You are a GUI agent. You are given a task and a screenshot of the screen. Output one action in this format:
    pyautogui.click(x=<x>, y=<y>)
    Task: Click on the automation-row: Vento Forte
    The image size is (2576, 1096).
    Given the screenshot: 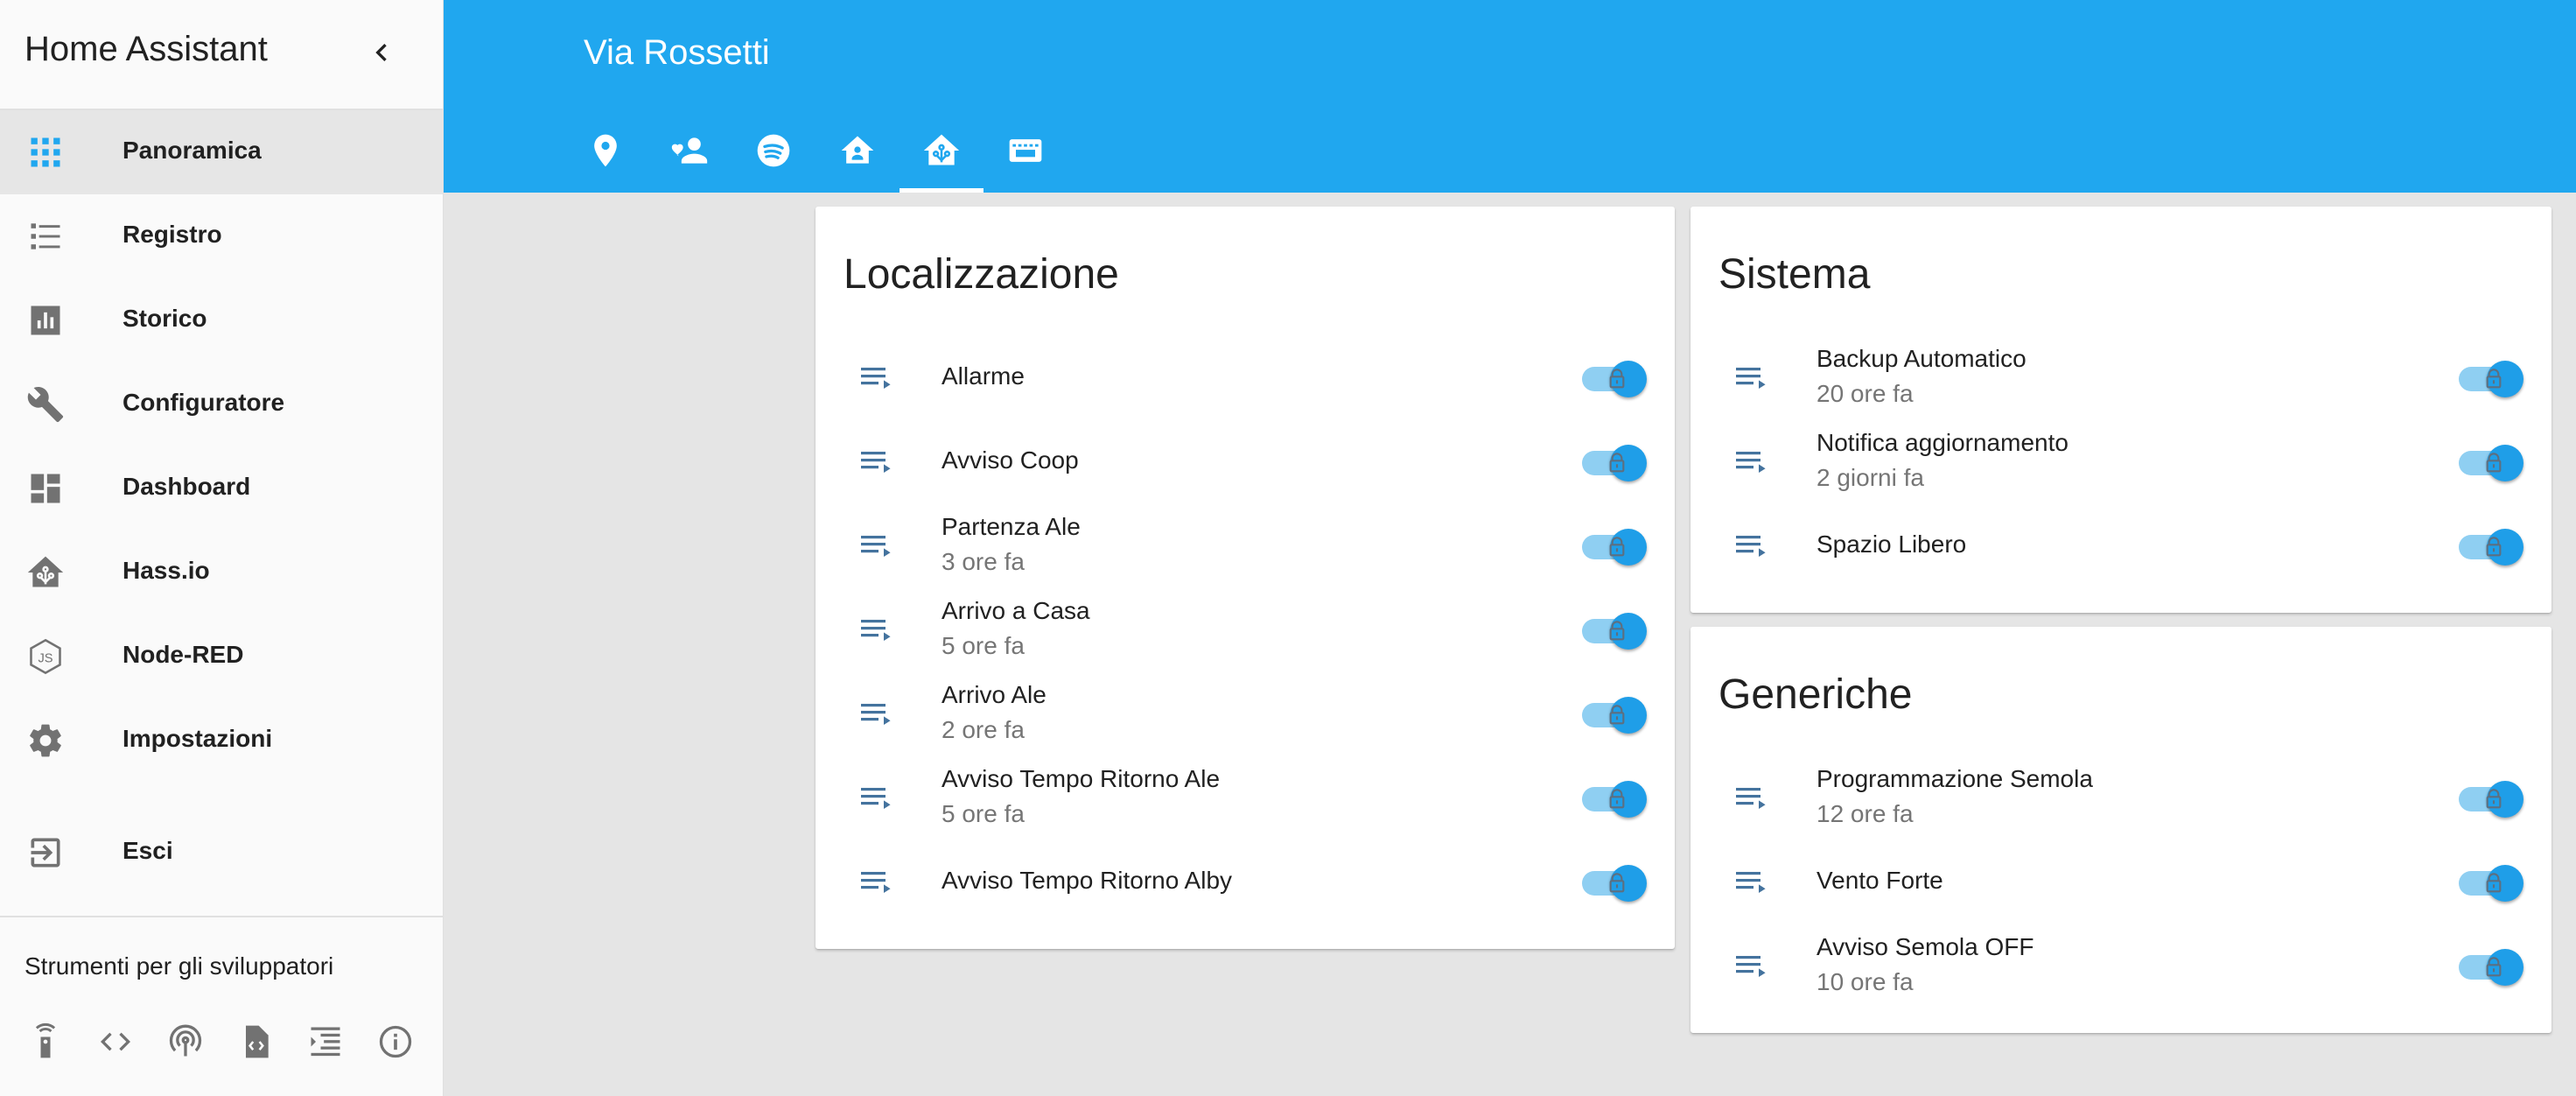 What is the action you would take?
    pyautogui.click(x=2121, y=882)
    